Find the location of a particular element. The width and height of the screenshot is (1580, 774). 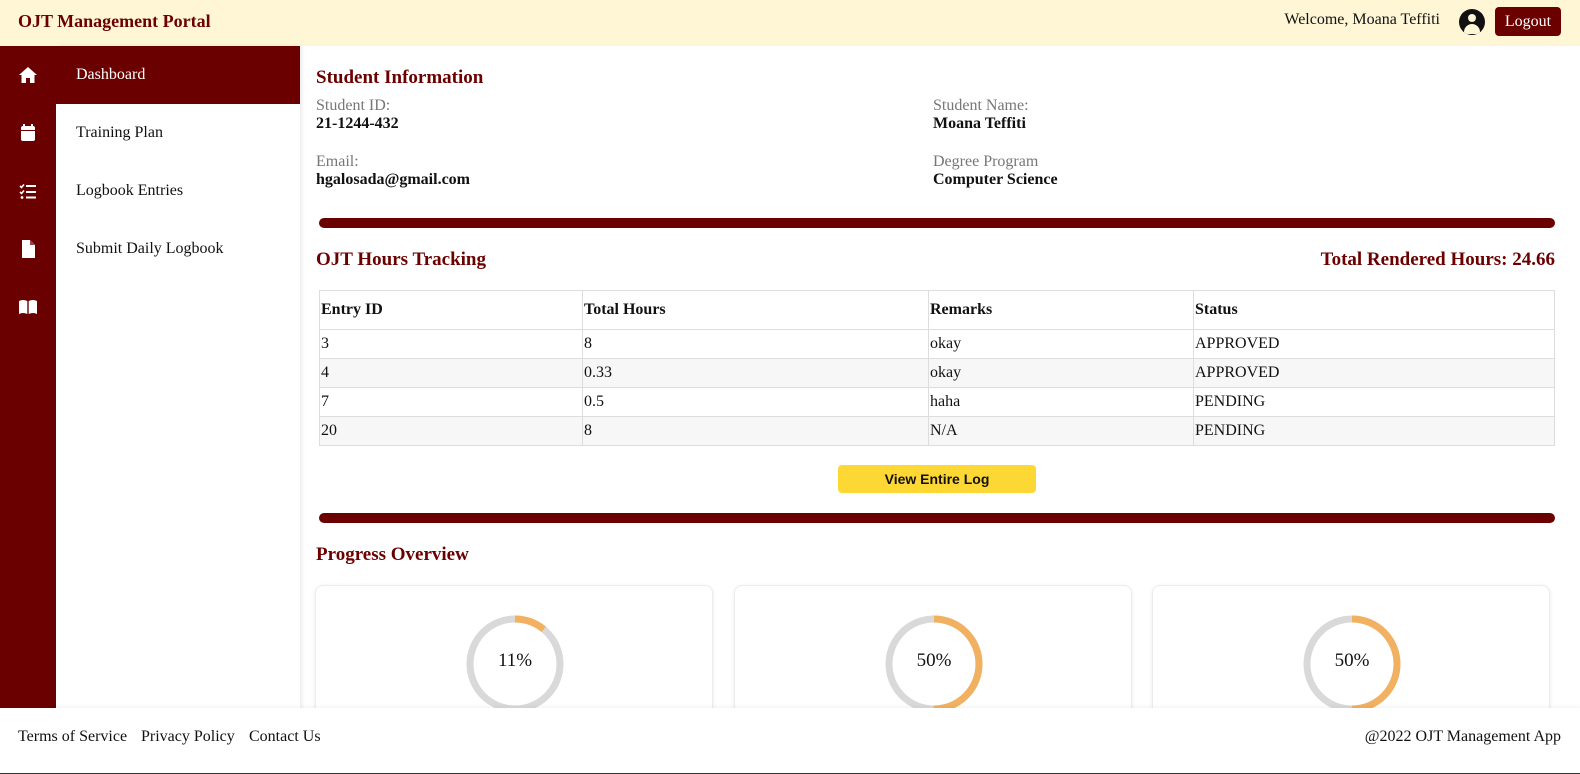

table-row: 7 0.5 haha PENDING is located at coordinates (937, 402).